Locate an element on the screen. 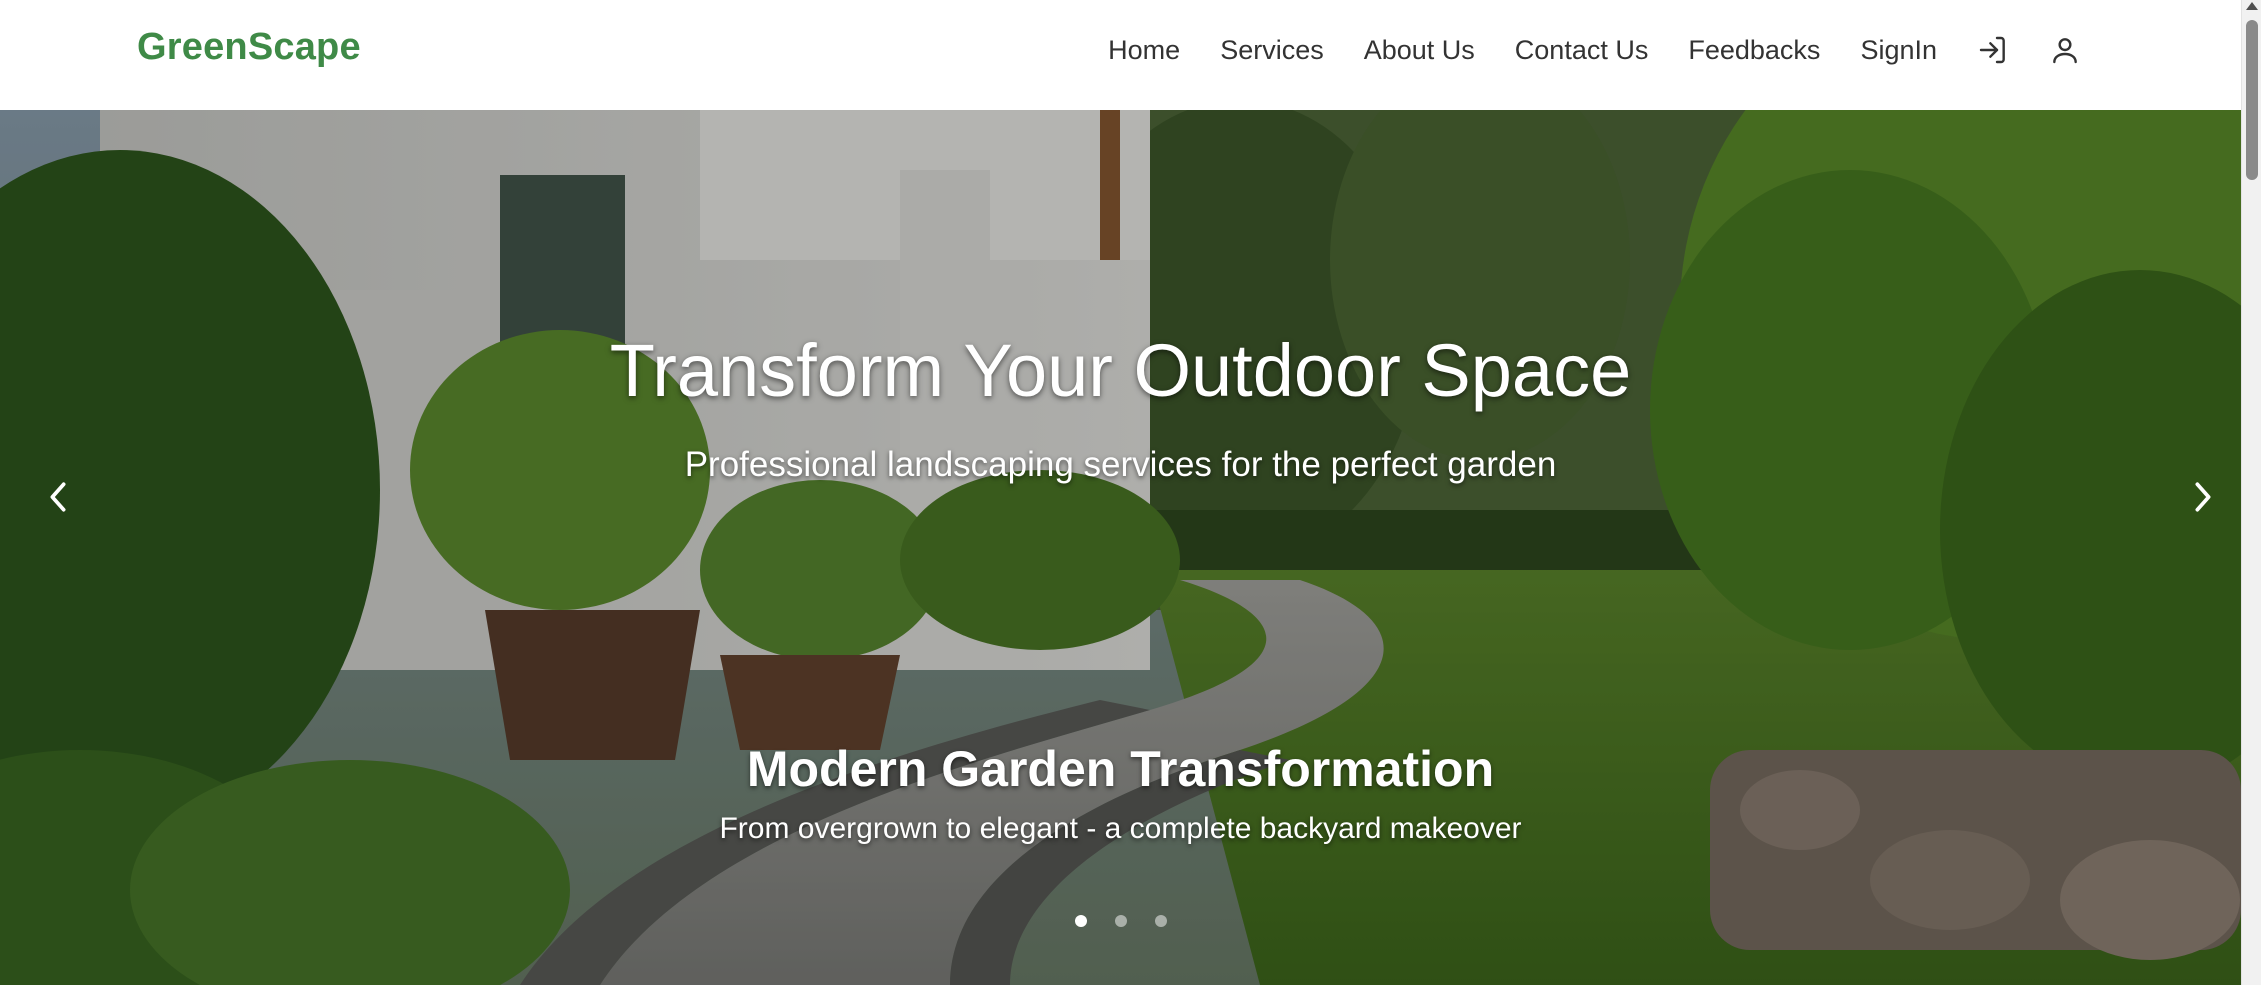 This screenshot has height=985, width=2261. hero-title: Transform Your Outdoor Space is located at coordinates (1120, 370).